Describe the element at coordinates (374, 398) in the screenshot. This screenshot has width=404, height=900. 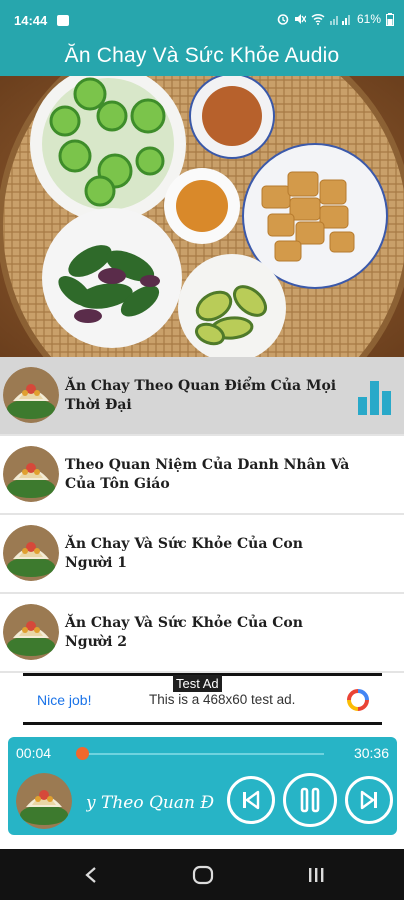
I see `equalizer-icon` at that location.